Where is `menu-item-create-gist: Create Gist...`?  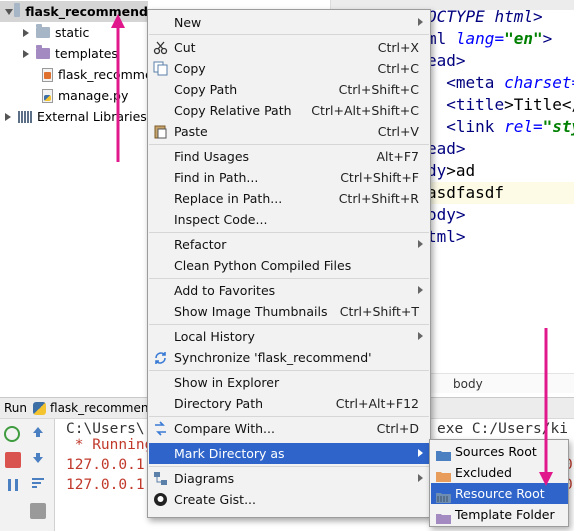
menu-item-create-gist: Create Gist... is located at coordinates (289, 499).